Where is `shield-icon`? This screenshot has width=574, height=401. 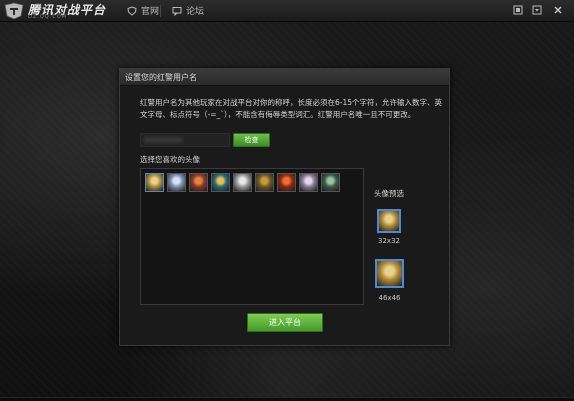
shield-icon is located at coordinates (132, 10).